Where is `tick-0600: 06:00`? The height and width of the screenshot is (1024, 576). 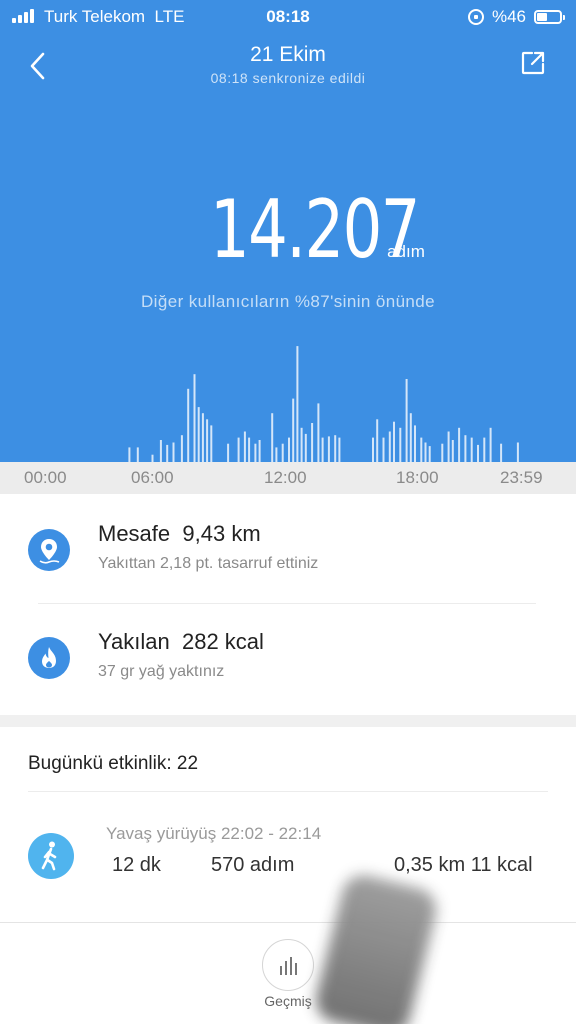
tick-0600: 06:00 is located at coordinates (152, 477).